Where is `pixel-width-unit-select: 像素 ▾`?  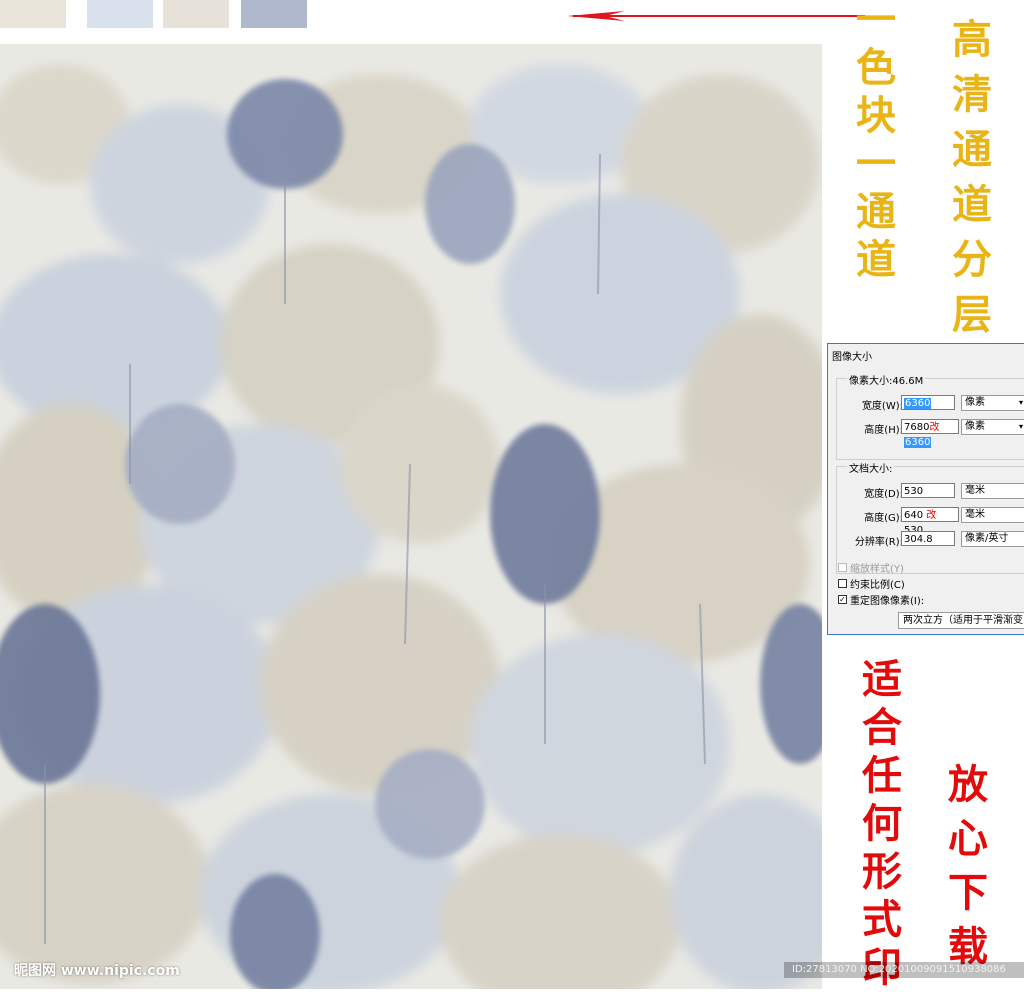
pixel-width-unit-select: 像素 ▾ is located at coordinates (992, 403).